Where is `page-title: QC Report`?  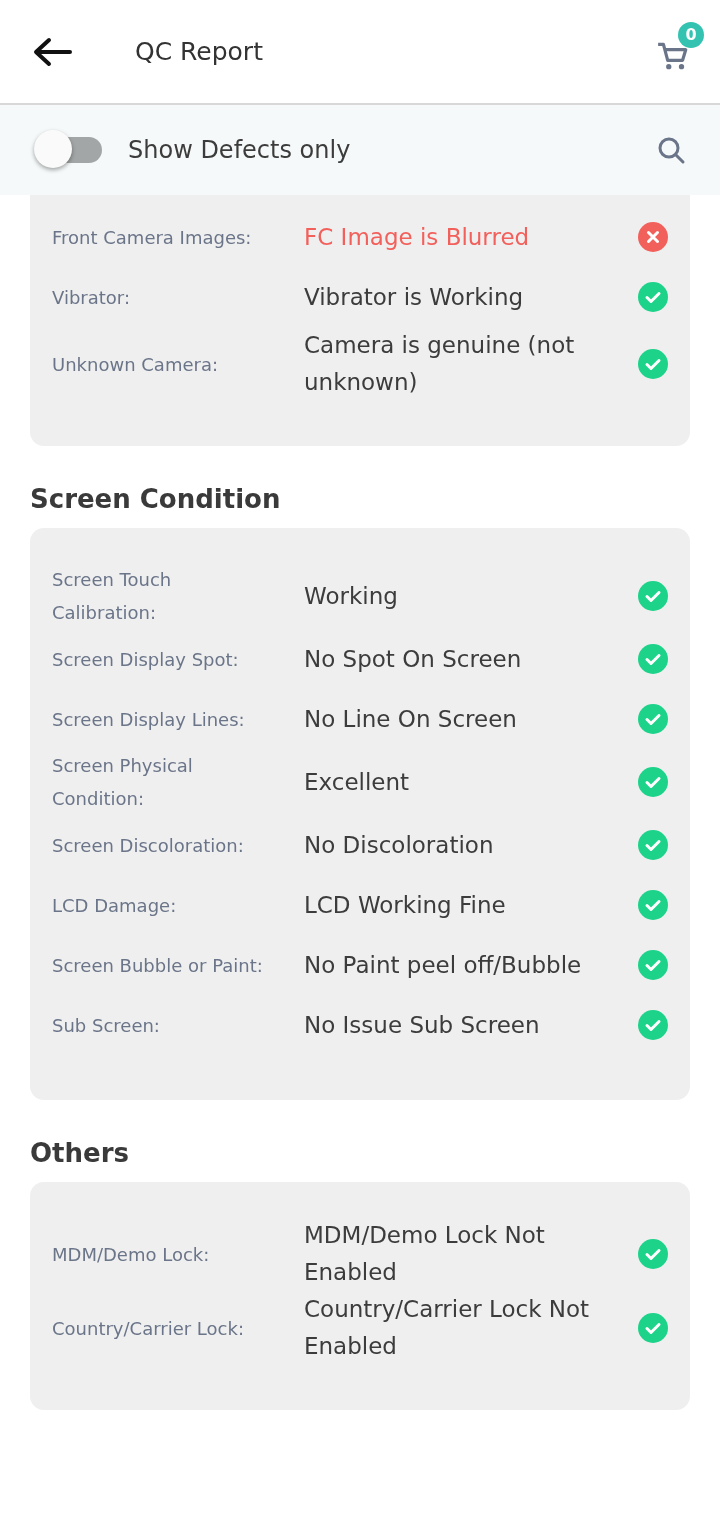
page-title: QC Report is located at coordinates (199, 51).